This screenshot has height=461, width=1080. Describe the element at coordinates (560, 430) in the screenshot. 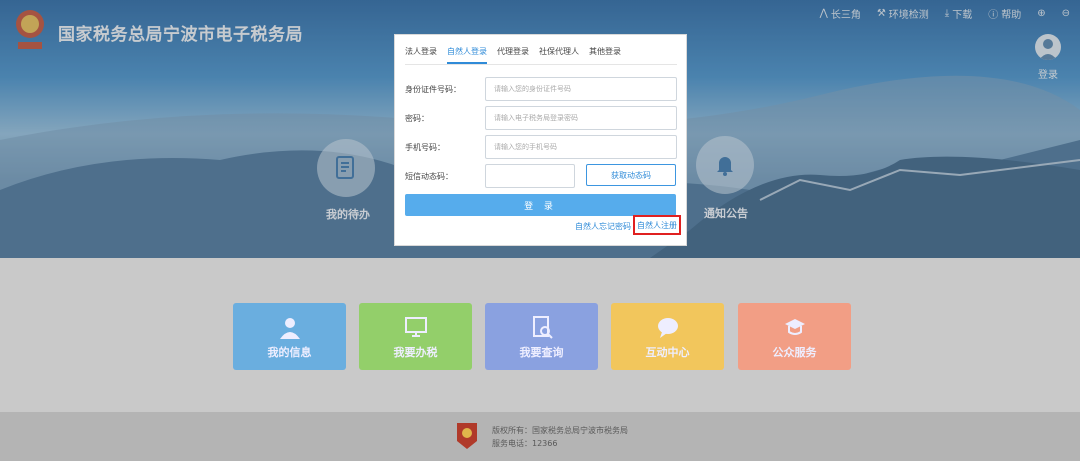

I see `footer-copyright: 版权所有：国家税务总局宁波市税务局` at that location.